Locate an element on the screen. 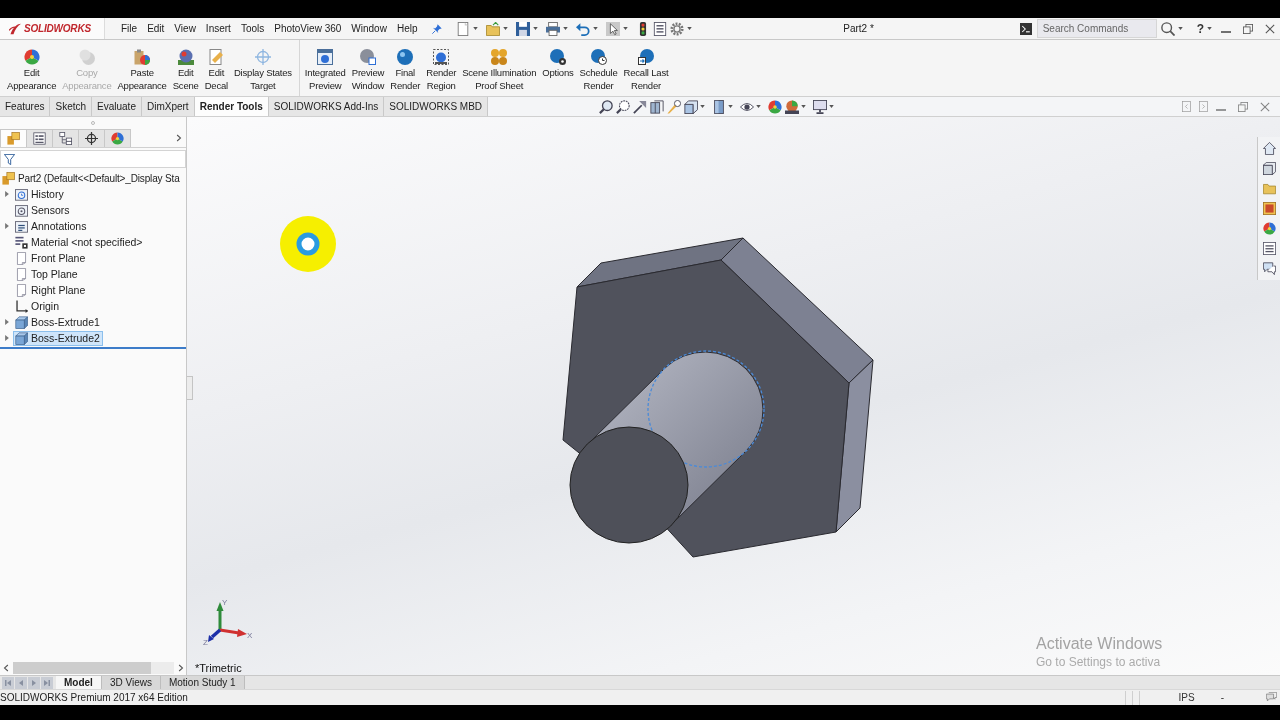  menu-item: Window is located at coordinates (369, 28).